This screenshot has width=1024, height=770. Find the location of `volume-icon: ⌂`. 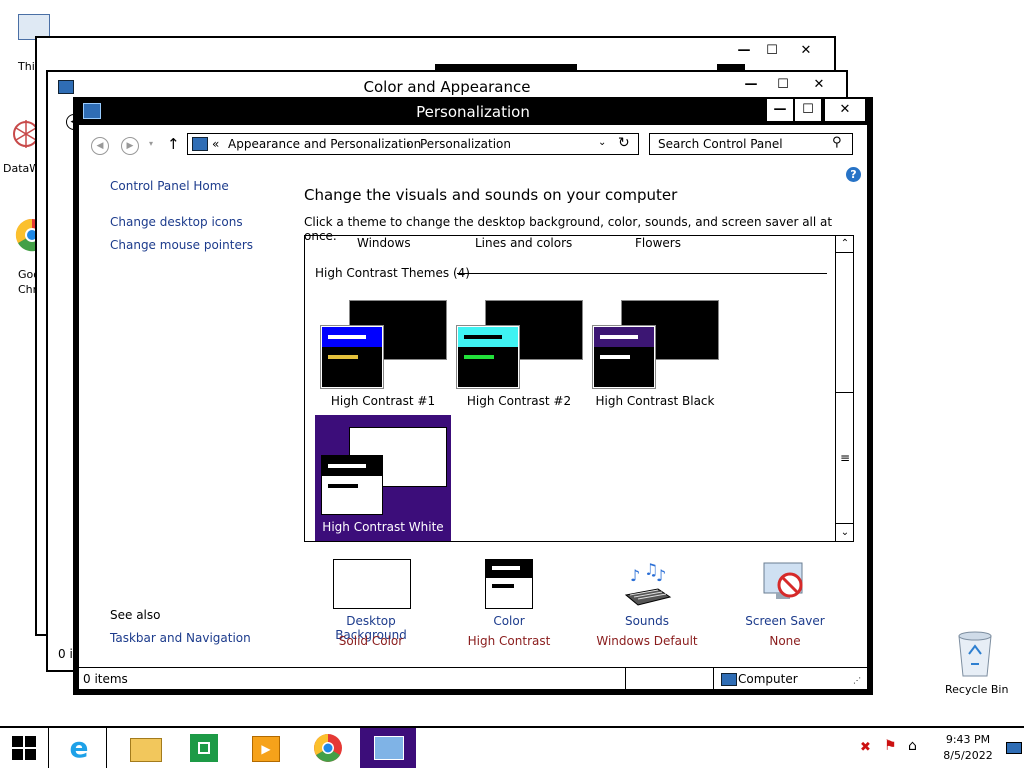

volume-icon: ⌂ is located at coordinates (917, 747).